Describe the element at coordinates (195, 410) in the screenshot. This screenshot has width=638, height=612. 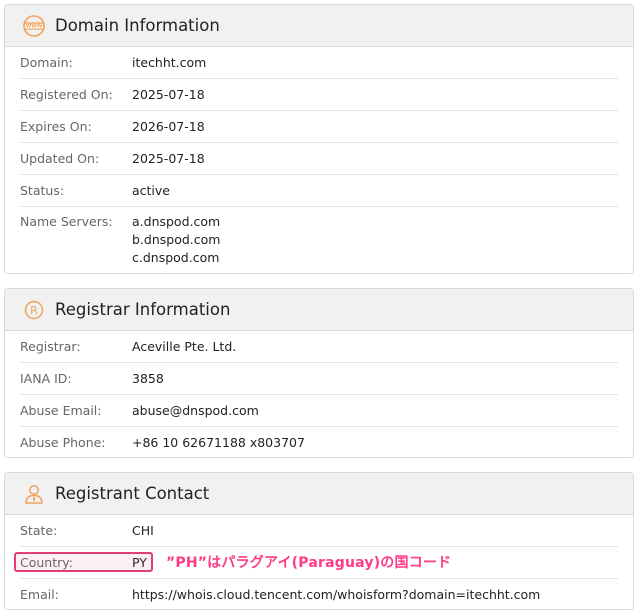
I see `abuse-email-value: abuse@dnspod.com` at that location.